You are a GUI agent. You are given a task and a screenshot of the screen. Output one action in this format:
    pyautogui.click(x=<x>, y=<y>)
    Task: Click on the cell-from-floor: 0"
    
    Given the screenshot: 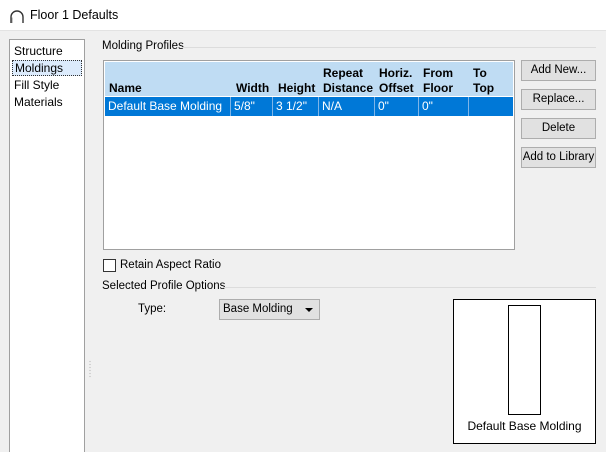 What is the action you would take?
    pyautogui.click(x=444, y=106)
    